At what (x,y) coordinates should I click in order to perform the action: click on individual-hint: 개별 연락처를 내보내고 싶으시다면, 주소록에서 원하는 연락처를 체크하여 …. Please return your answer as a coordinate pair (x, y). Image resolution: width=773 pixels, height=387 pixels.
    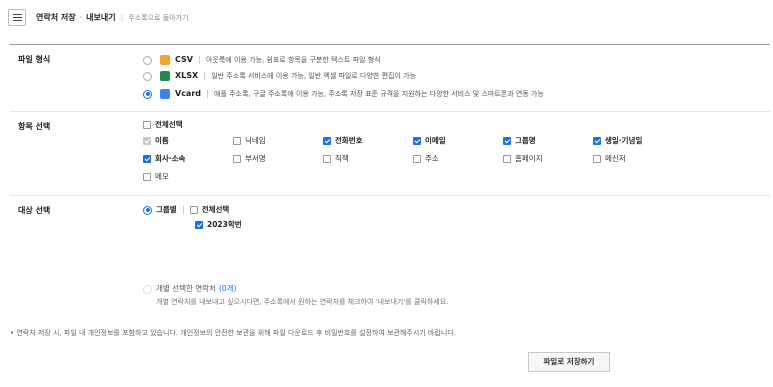
    Looking at the image, I should click on (302, 302).